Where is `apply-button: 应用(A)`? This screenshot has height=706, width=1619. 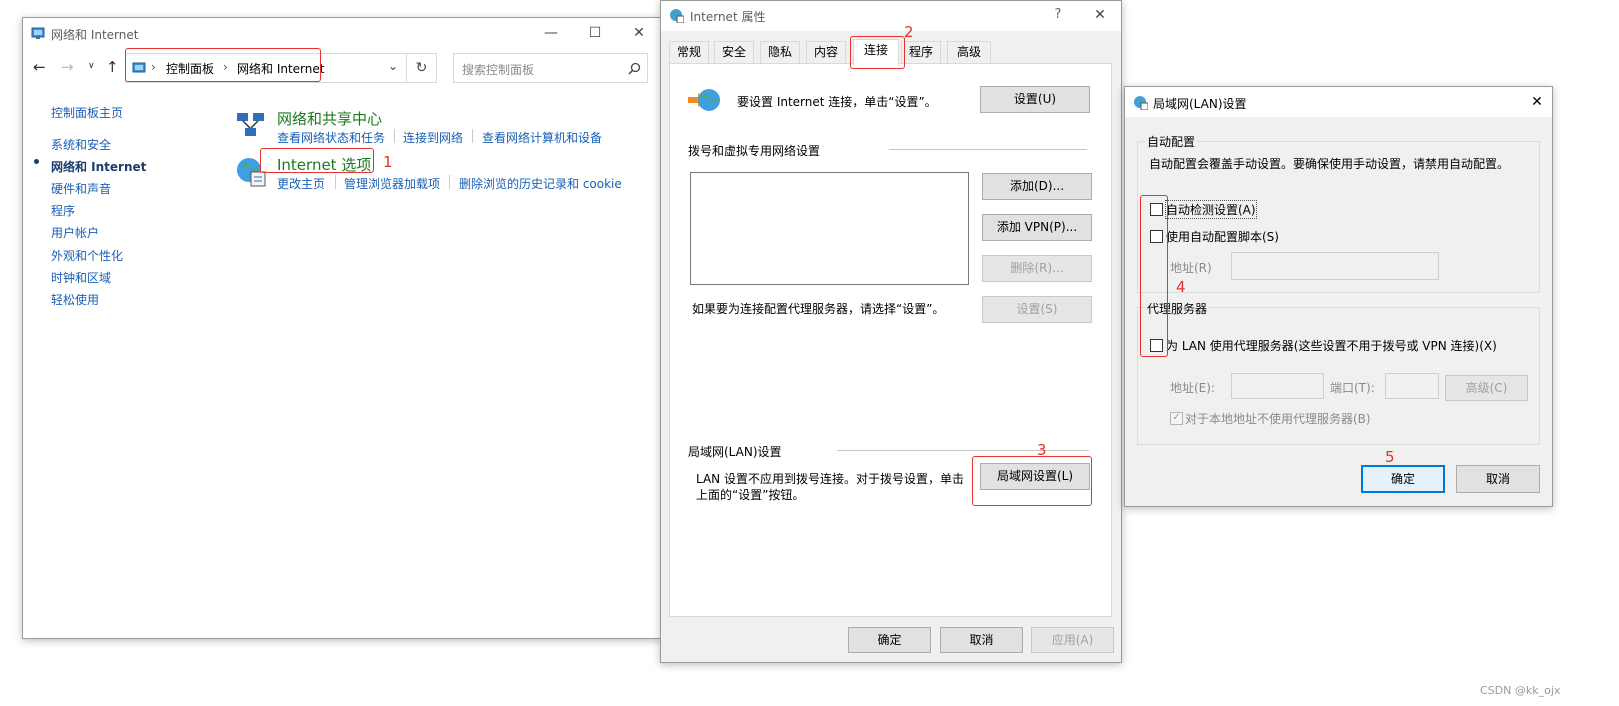
apply-button: 应用(A) is located at coordinates (1072, 640).